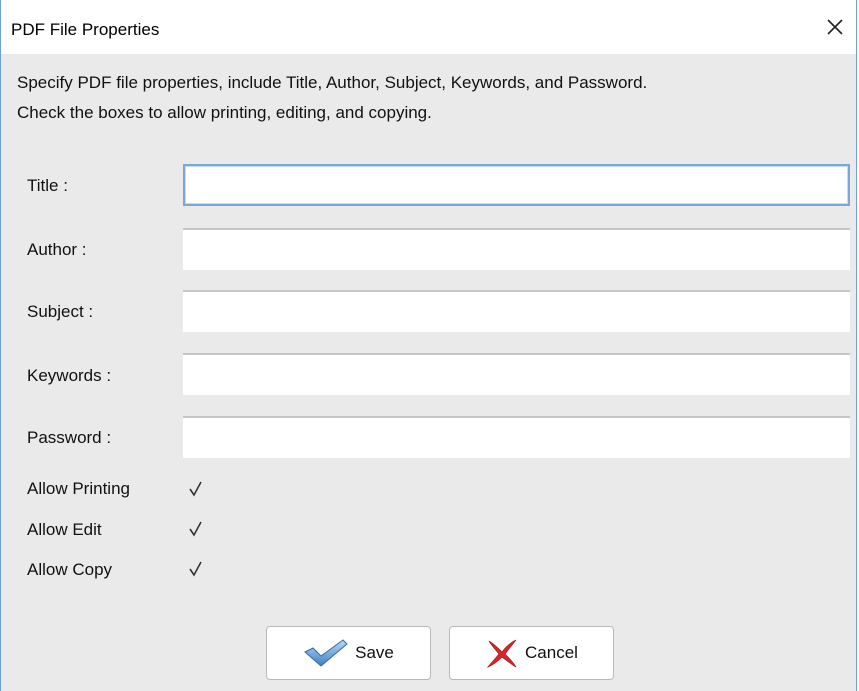  I want to click on keywords-label: Keywords :, so click(69, 375).